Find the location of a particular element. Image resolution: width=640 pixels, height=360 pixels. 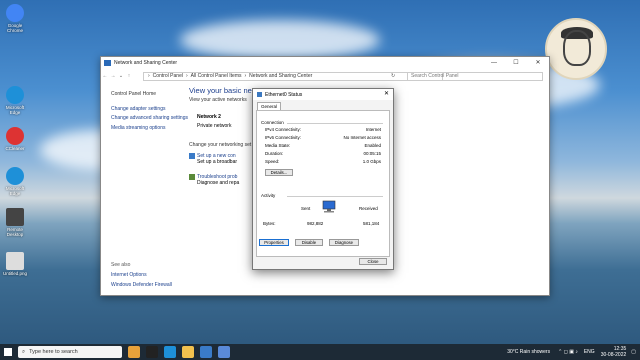

windows-start-icon is located at coordinates (8, 352).